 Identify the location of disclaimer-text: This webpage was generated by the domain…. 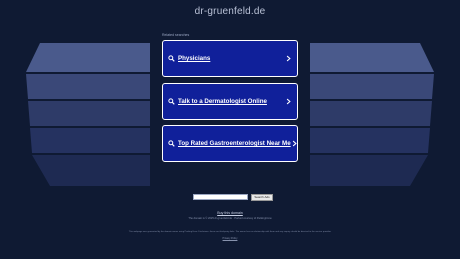
(230, 232).